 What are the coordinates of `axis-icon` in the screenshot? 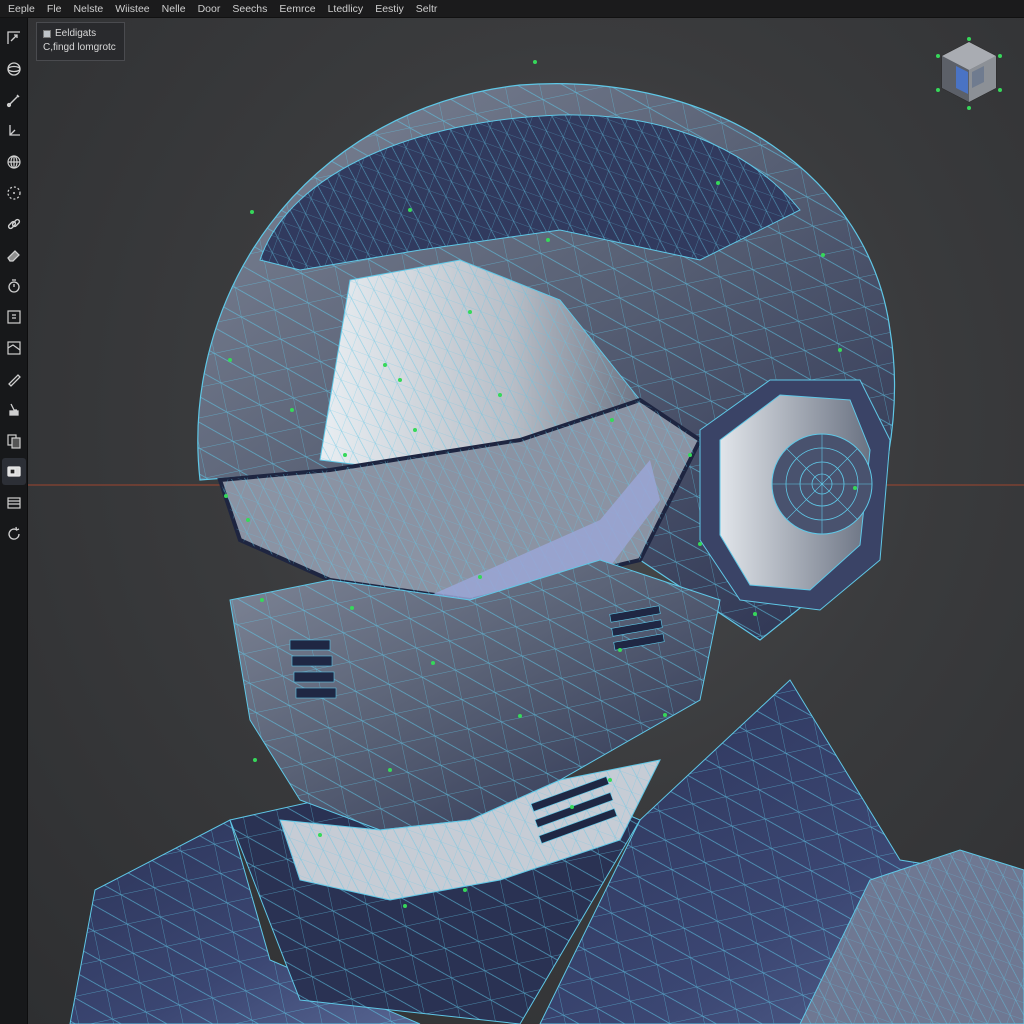 It's located at (14, 130).